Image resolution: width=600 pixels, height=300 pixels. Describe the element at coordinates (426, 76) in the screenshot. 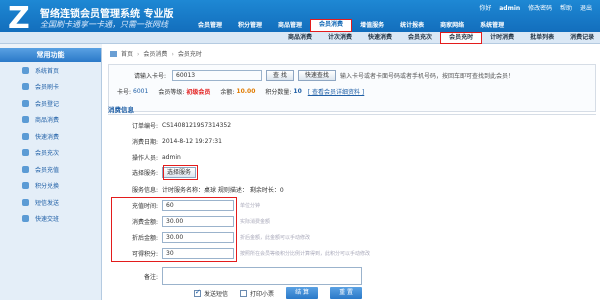

I see `card-hint: 输入卡号或者卡面号码或者手机号码，按回车即可查找到此会员！` at that location.